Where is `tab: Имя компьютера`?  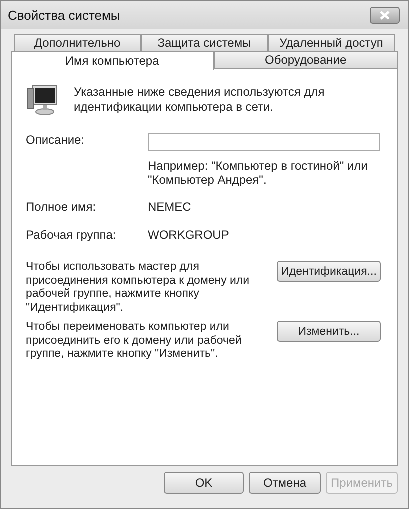
tab: Имя компьютера is located at coordinates (112, 60).